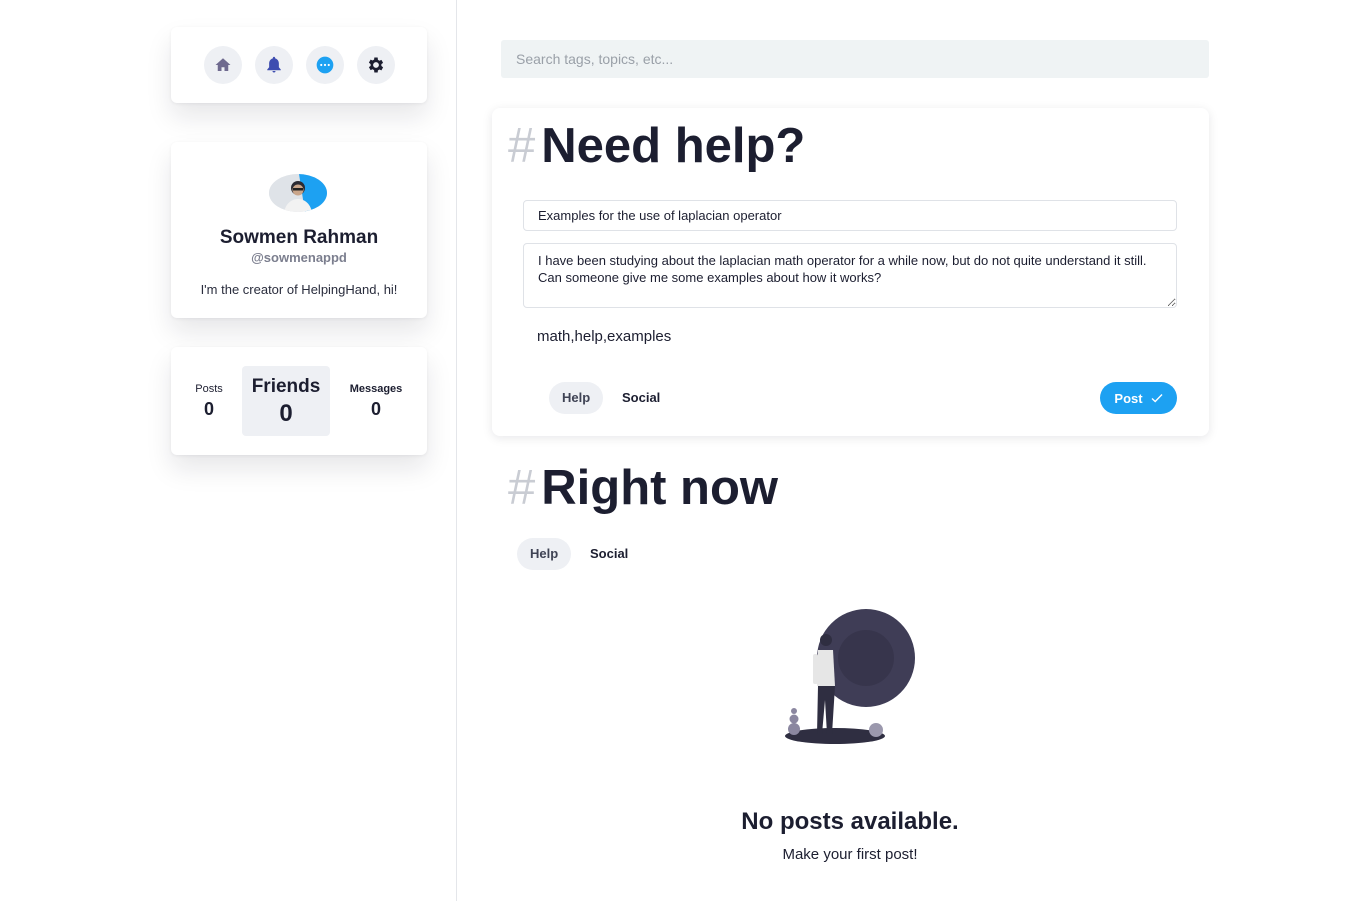 This screenshot has width=1345, height=901. I want to click on search-input, so click(855, 59).